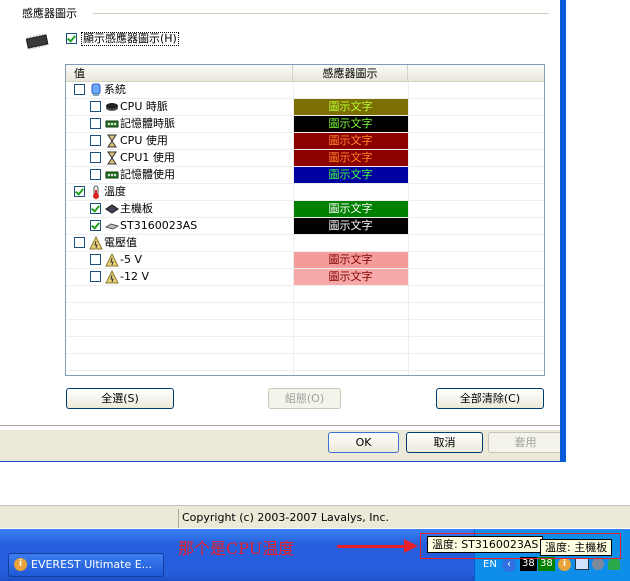 This screenshot has width=630, height=581. Describe the element at coordinates (147, 174) in the screenshot. I see `sensor-label: 記憶體使用` at that location.